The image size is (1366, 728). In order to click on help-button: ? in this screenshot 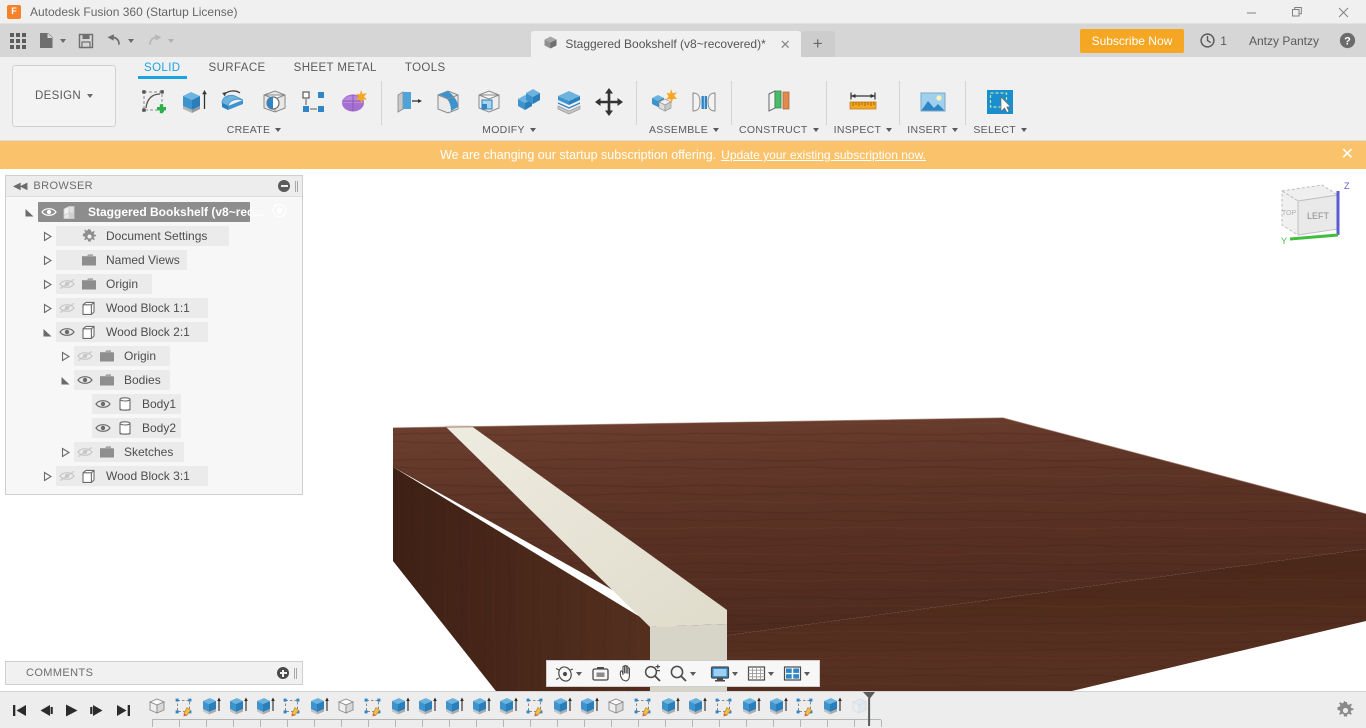, I will do `click(1347, 40)`.